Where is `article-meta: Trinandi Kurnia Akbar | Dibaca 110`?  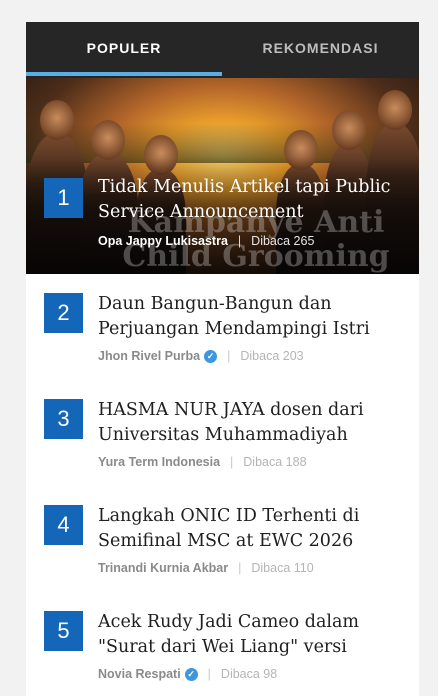 article-meta: Trinandi Kurnia Akbar | Dibaca 110 is located at coordinates (206, 568).